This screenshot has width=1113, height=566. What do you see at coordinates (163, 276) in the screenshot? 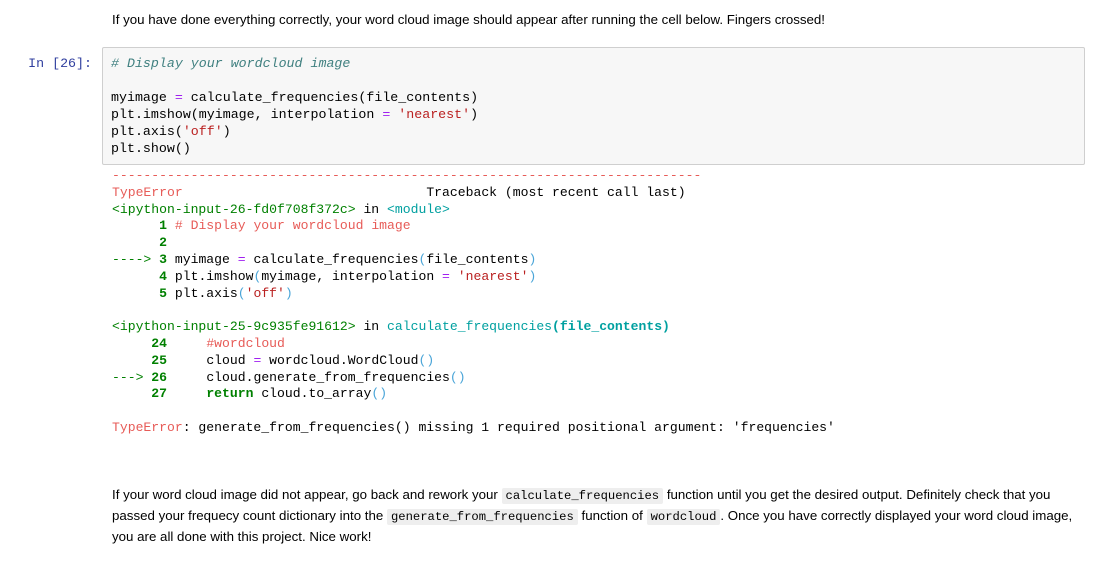
I see `traceback-line-number-4: 4` at bounding box center [163, 276].